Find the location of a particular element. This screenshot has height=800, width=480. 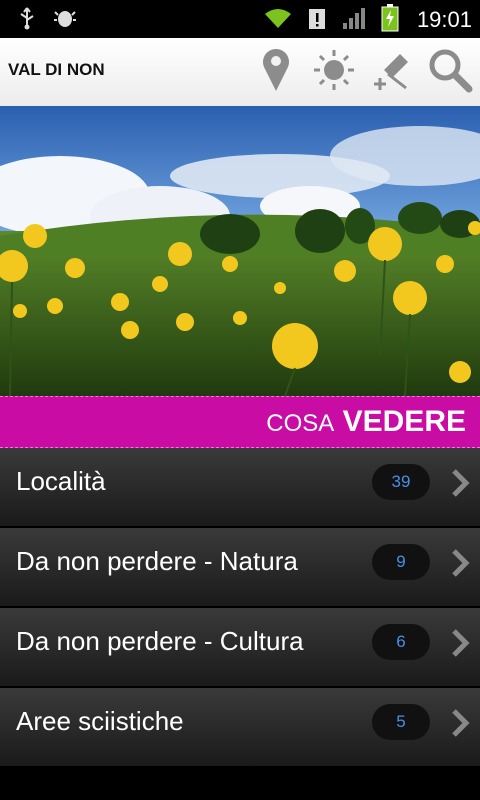

map-button is located at coordinates (276, 72).